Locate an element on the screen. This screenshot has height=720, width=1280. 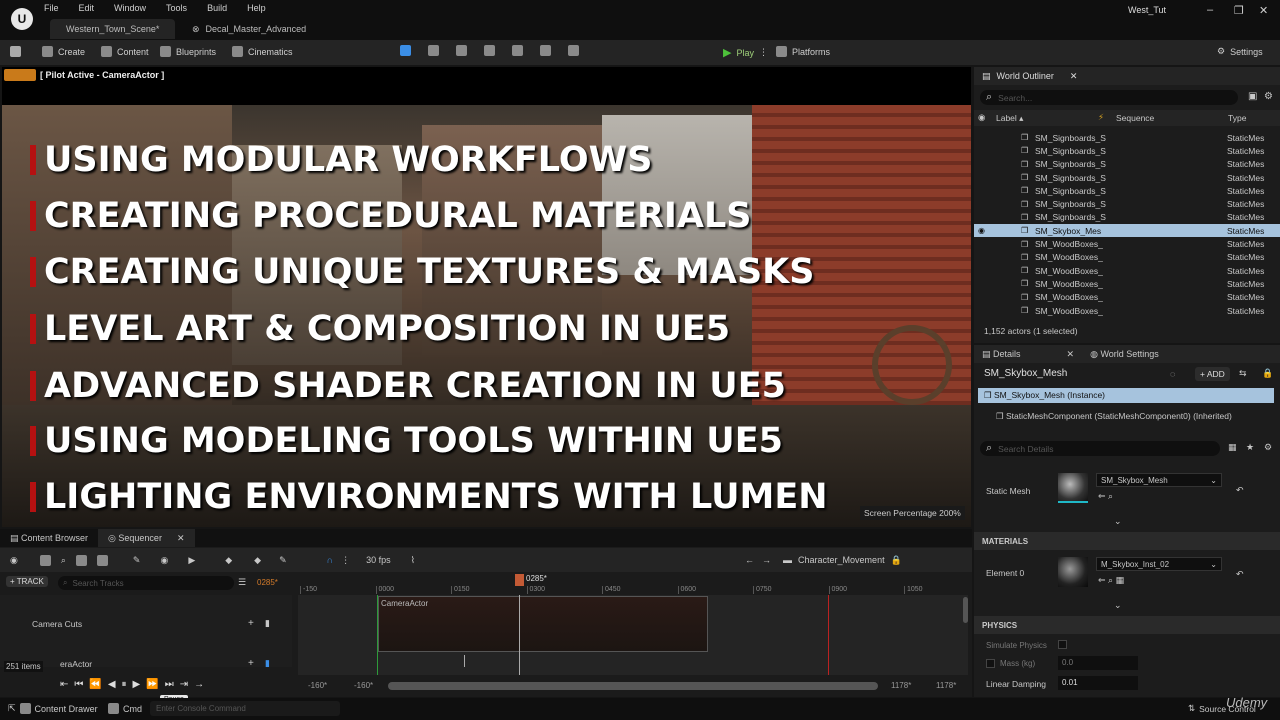
star-icon: ★ is located at coordinates (1250, 447).